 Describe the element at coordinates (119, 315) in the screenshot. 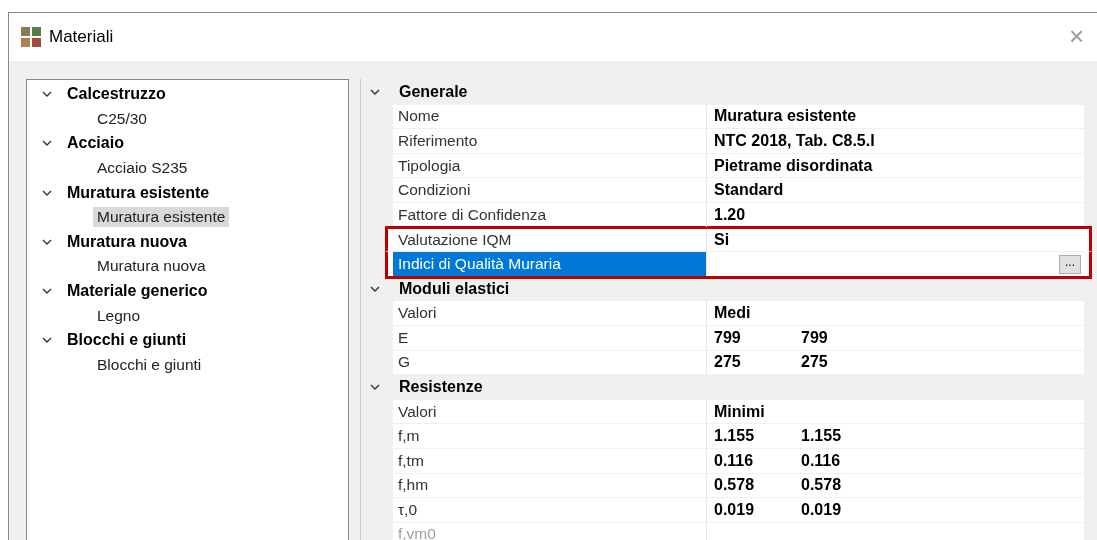

I see `tree-item: Legno` at that location.